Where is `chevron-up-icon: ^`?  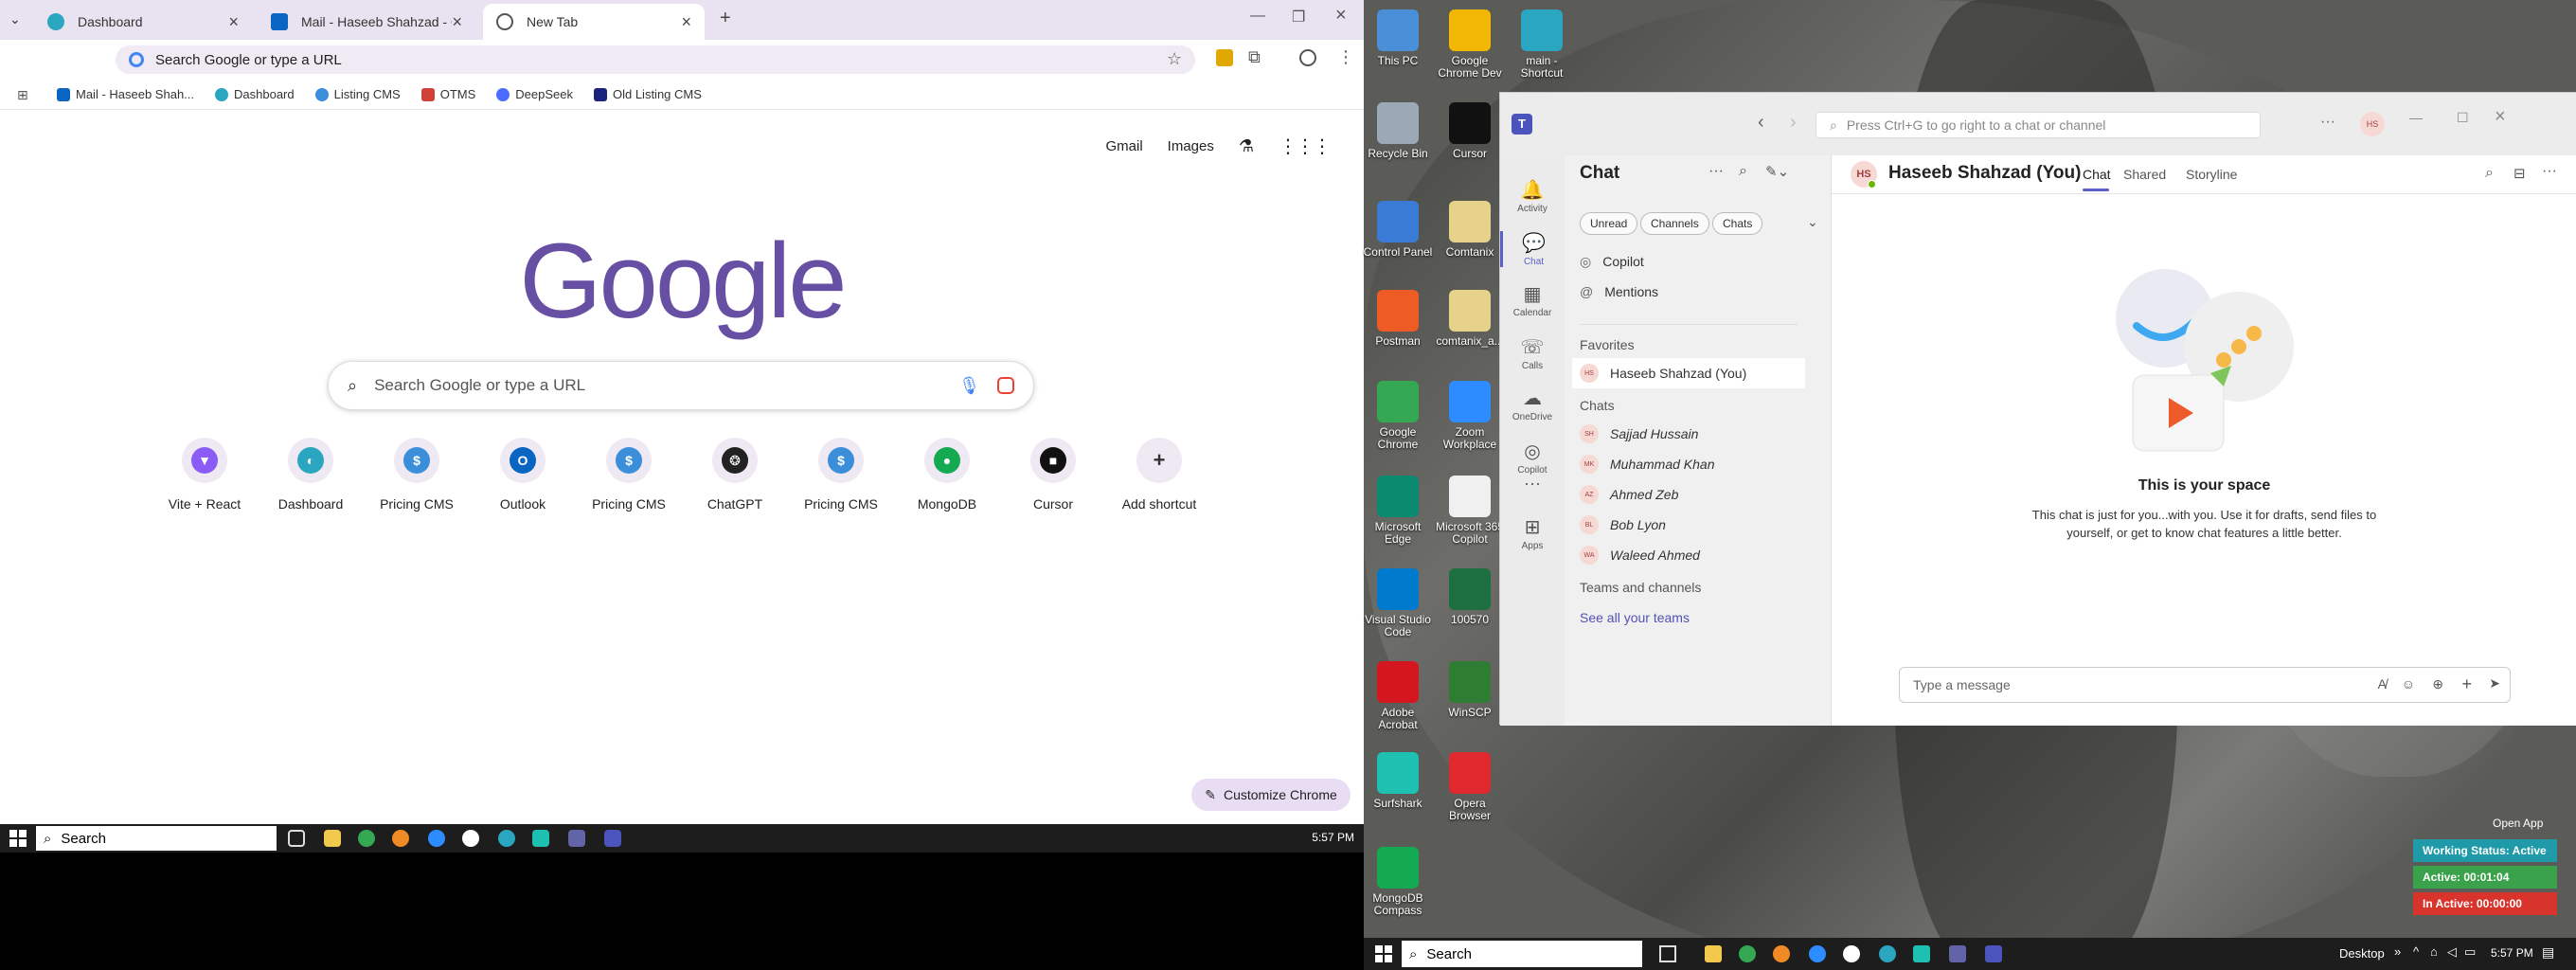
chevron-up-icon: ^ is located at coordinates (2416, 952).